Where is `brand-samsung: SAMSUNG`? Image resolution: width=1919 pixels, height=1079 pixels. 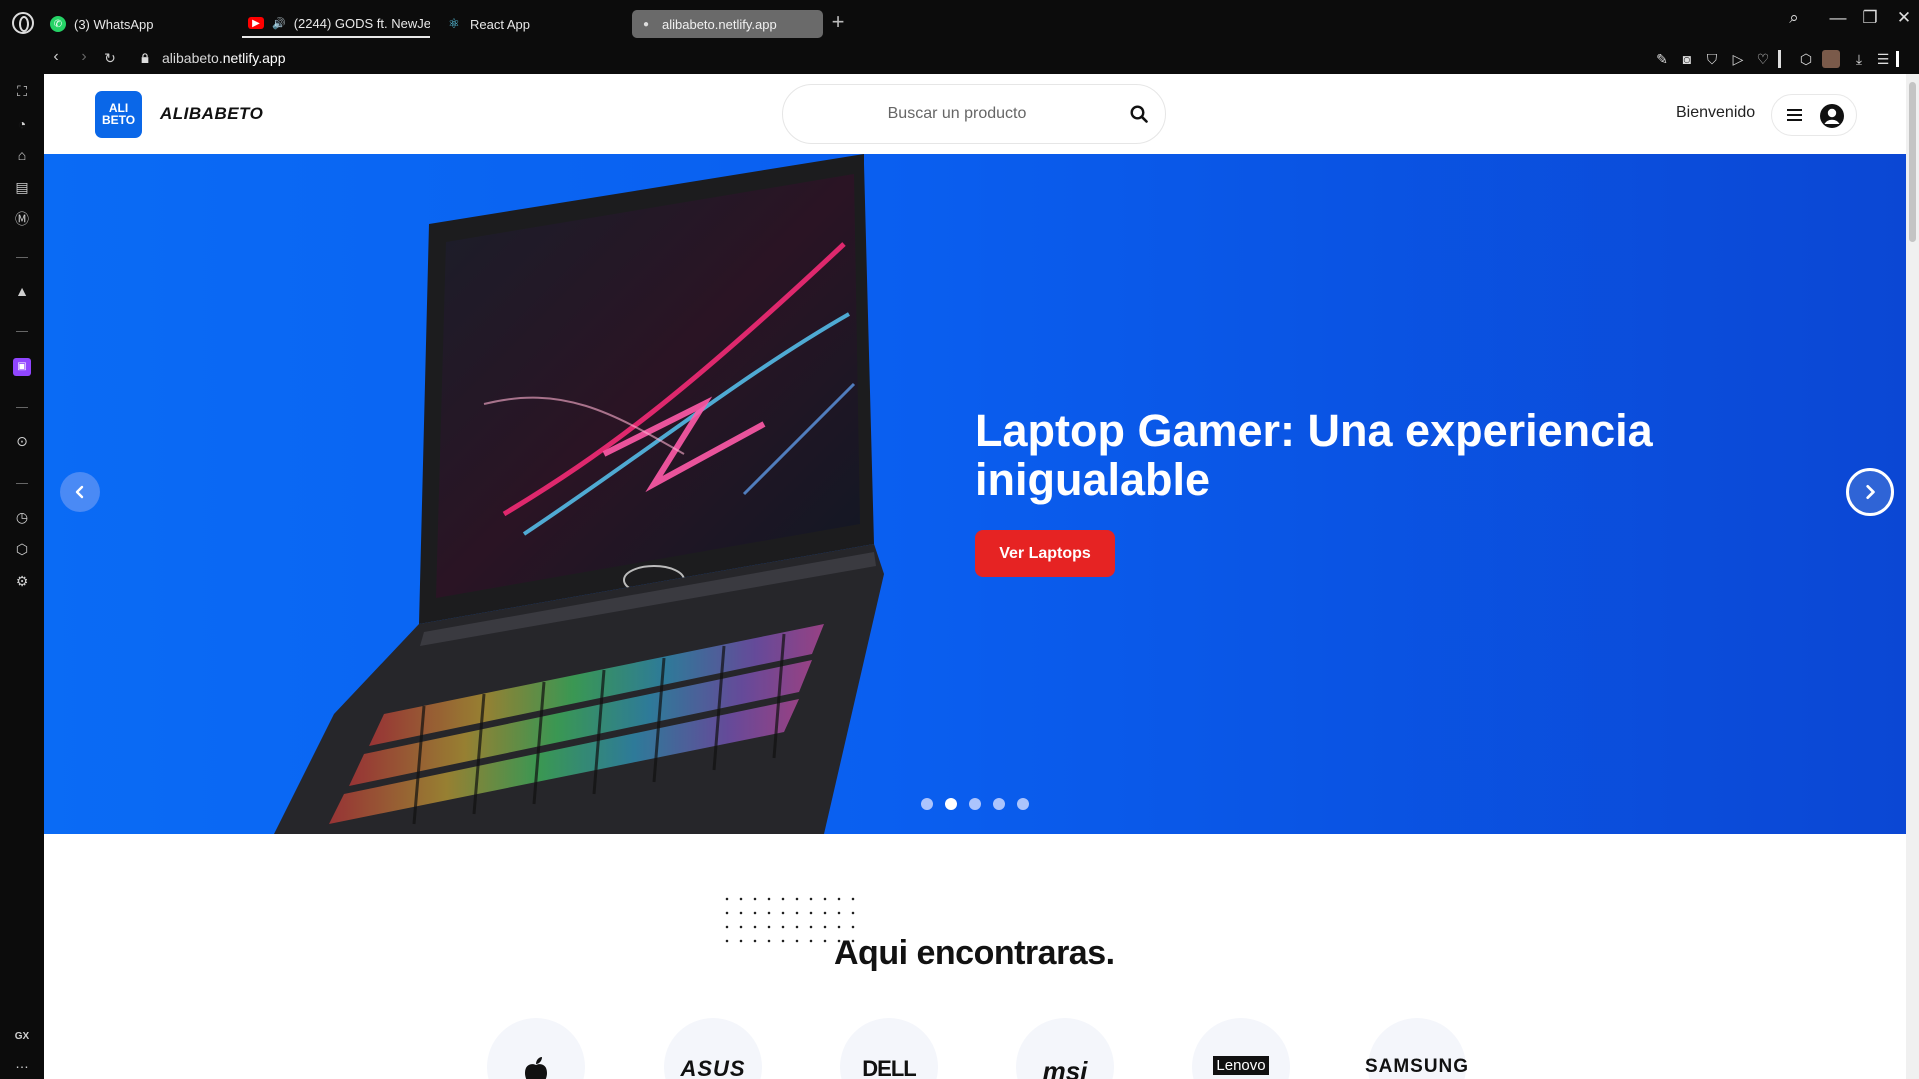 brand-samsung: SAMSUNG is located at coordinates (1417, 1048).